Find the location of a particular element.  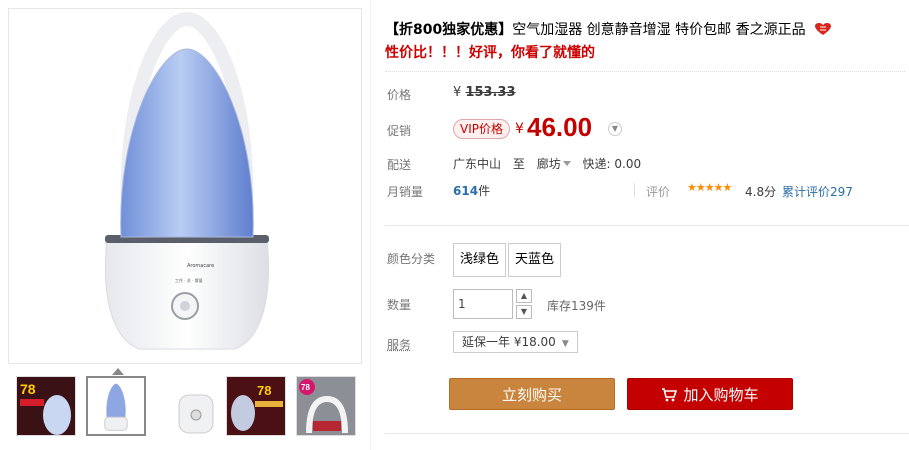

color-option-sky-blue: 天蓝色 is located at coordinates (535, 260).